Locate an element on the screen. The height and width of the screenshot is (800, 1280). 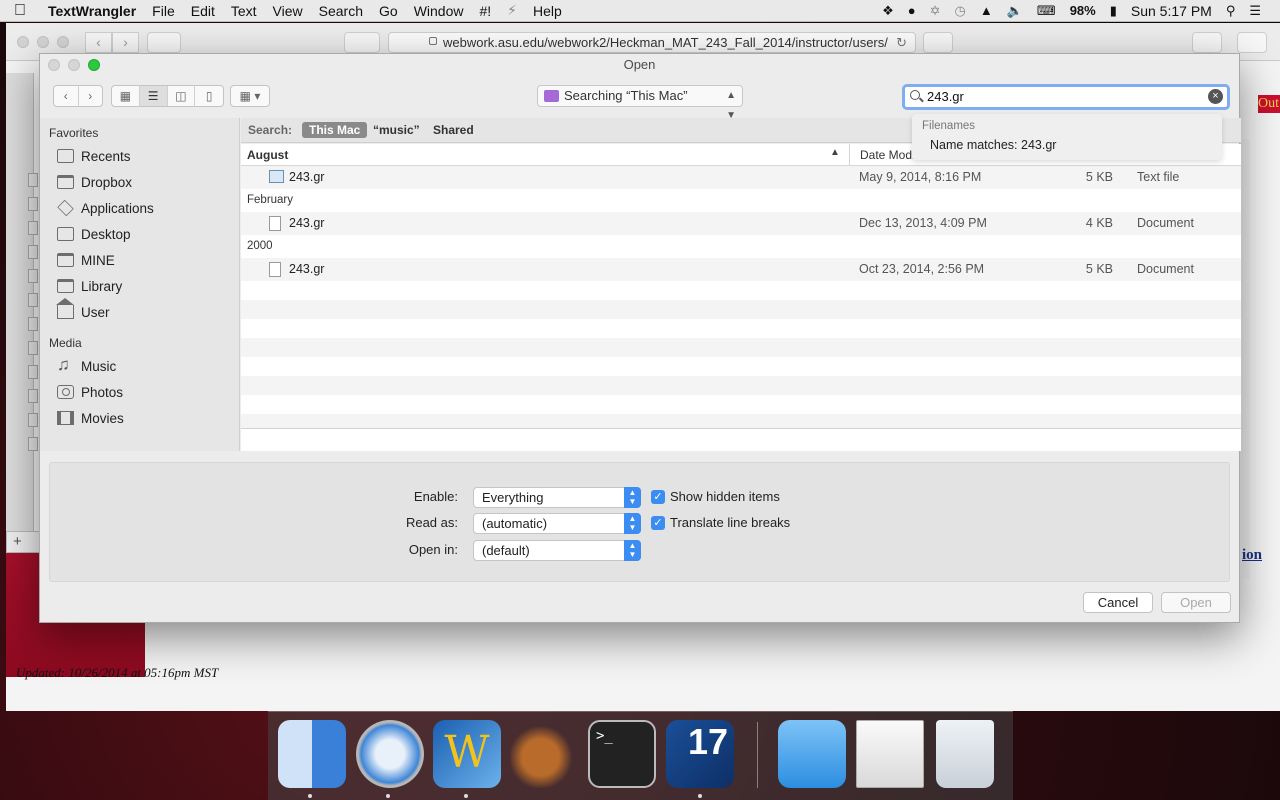
icon-view-icon: ▦ is located at coordinates (126, 96).